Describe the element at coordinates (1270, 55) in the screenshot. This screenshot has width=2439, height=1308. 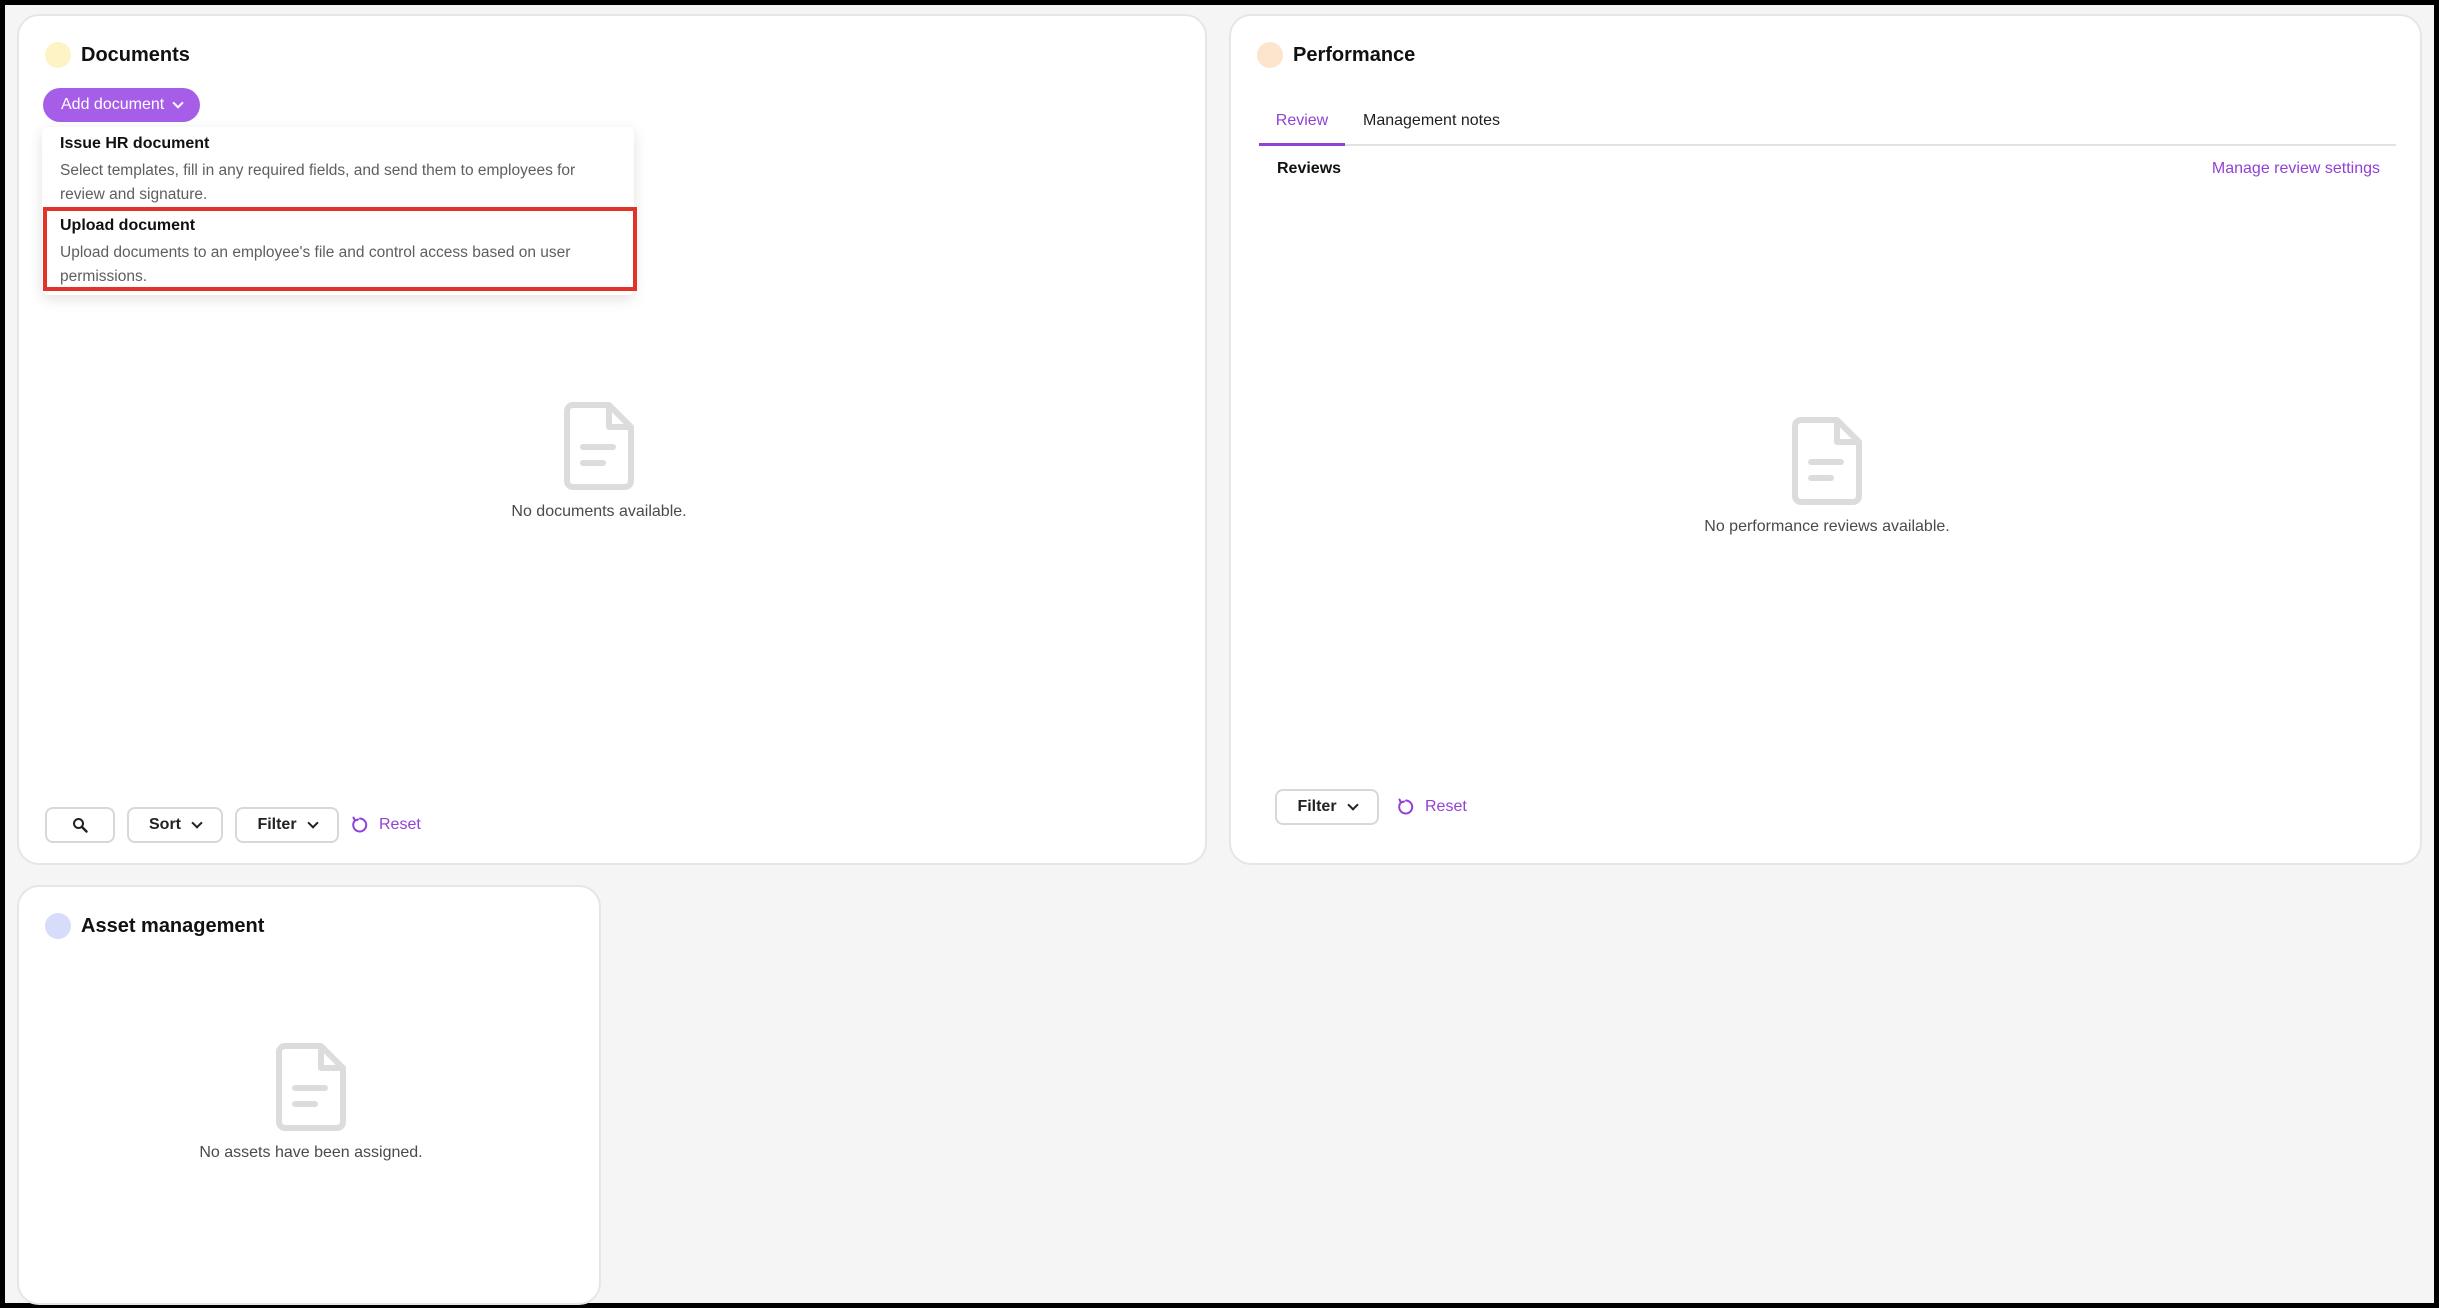
I see `performance-dot-icon` at that location.